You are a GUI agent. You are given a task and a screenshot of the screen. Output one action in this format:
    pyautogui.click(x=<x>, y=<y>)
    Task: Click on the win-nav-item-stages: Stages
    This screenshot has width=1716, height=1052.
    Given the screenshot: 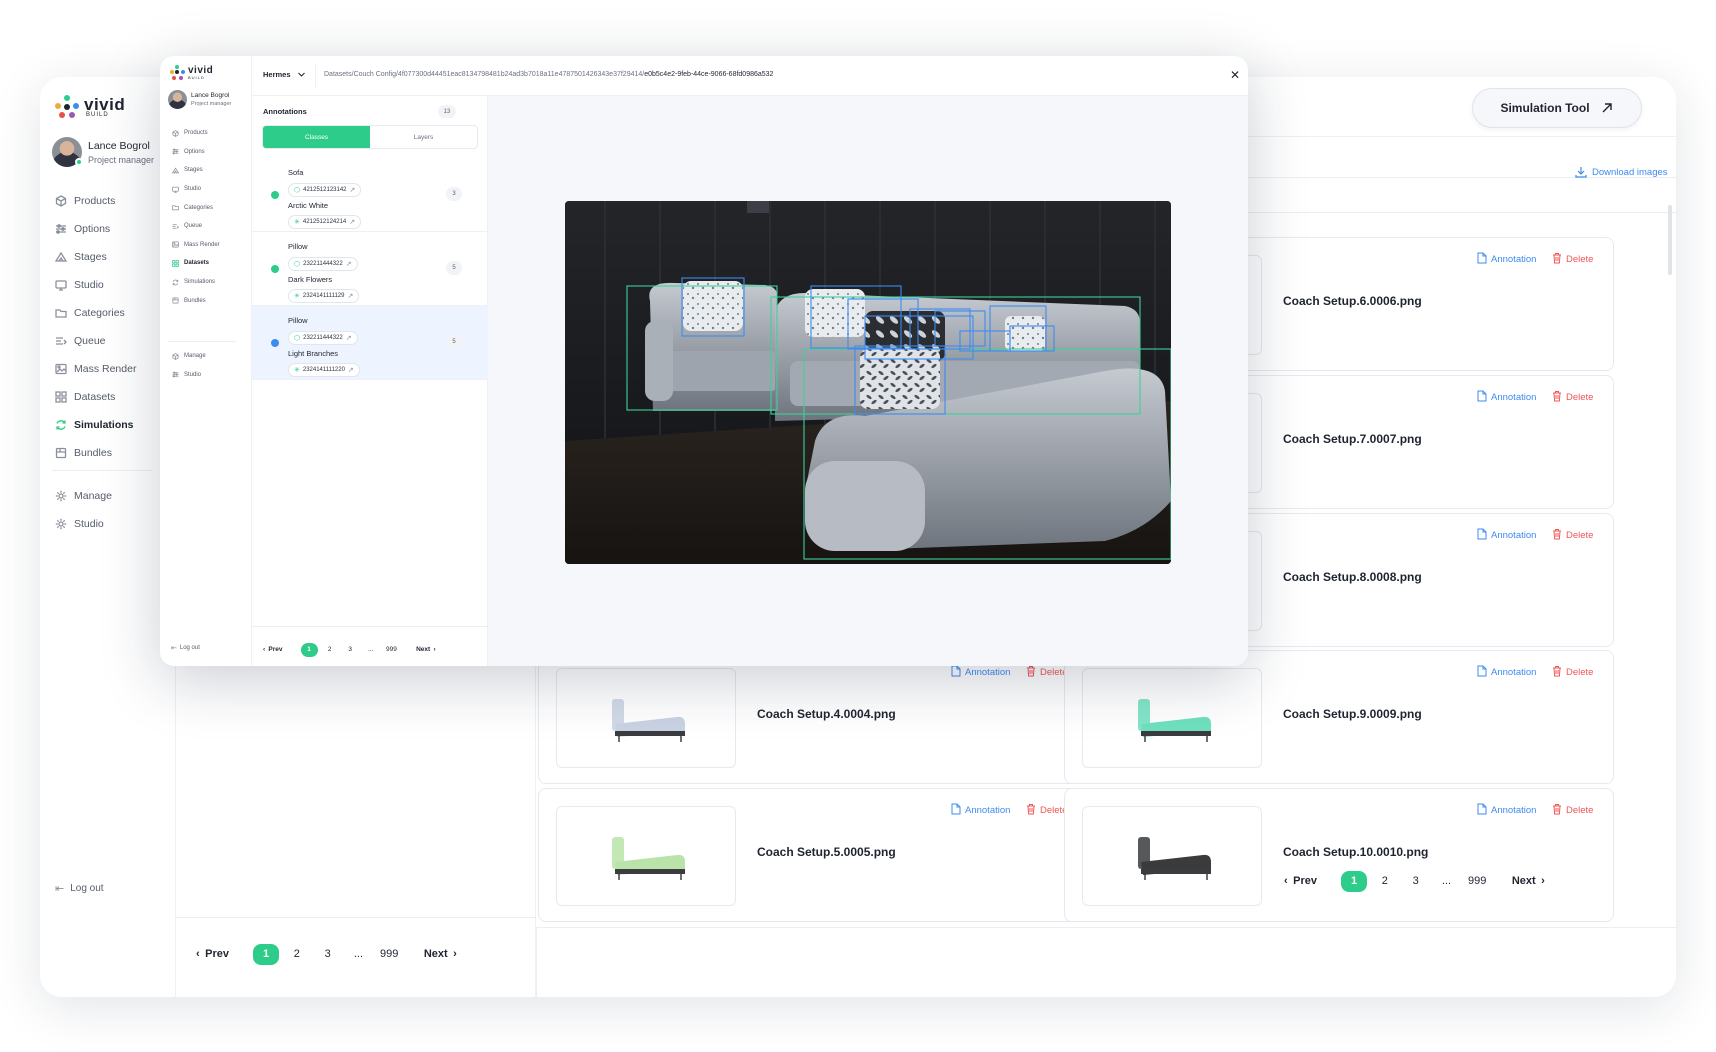 What is the action you would take?
    pyautogui.click(x=195, y=170)
    